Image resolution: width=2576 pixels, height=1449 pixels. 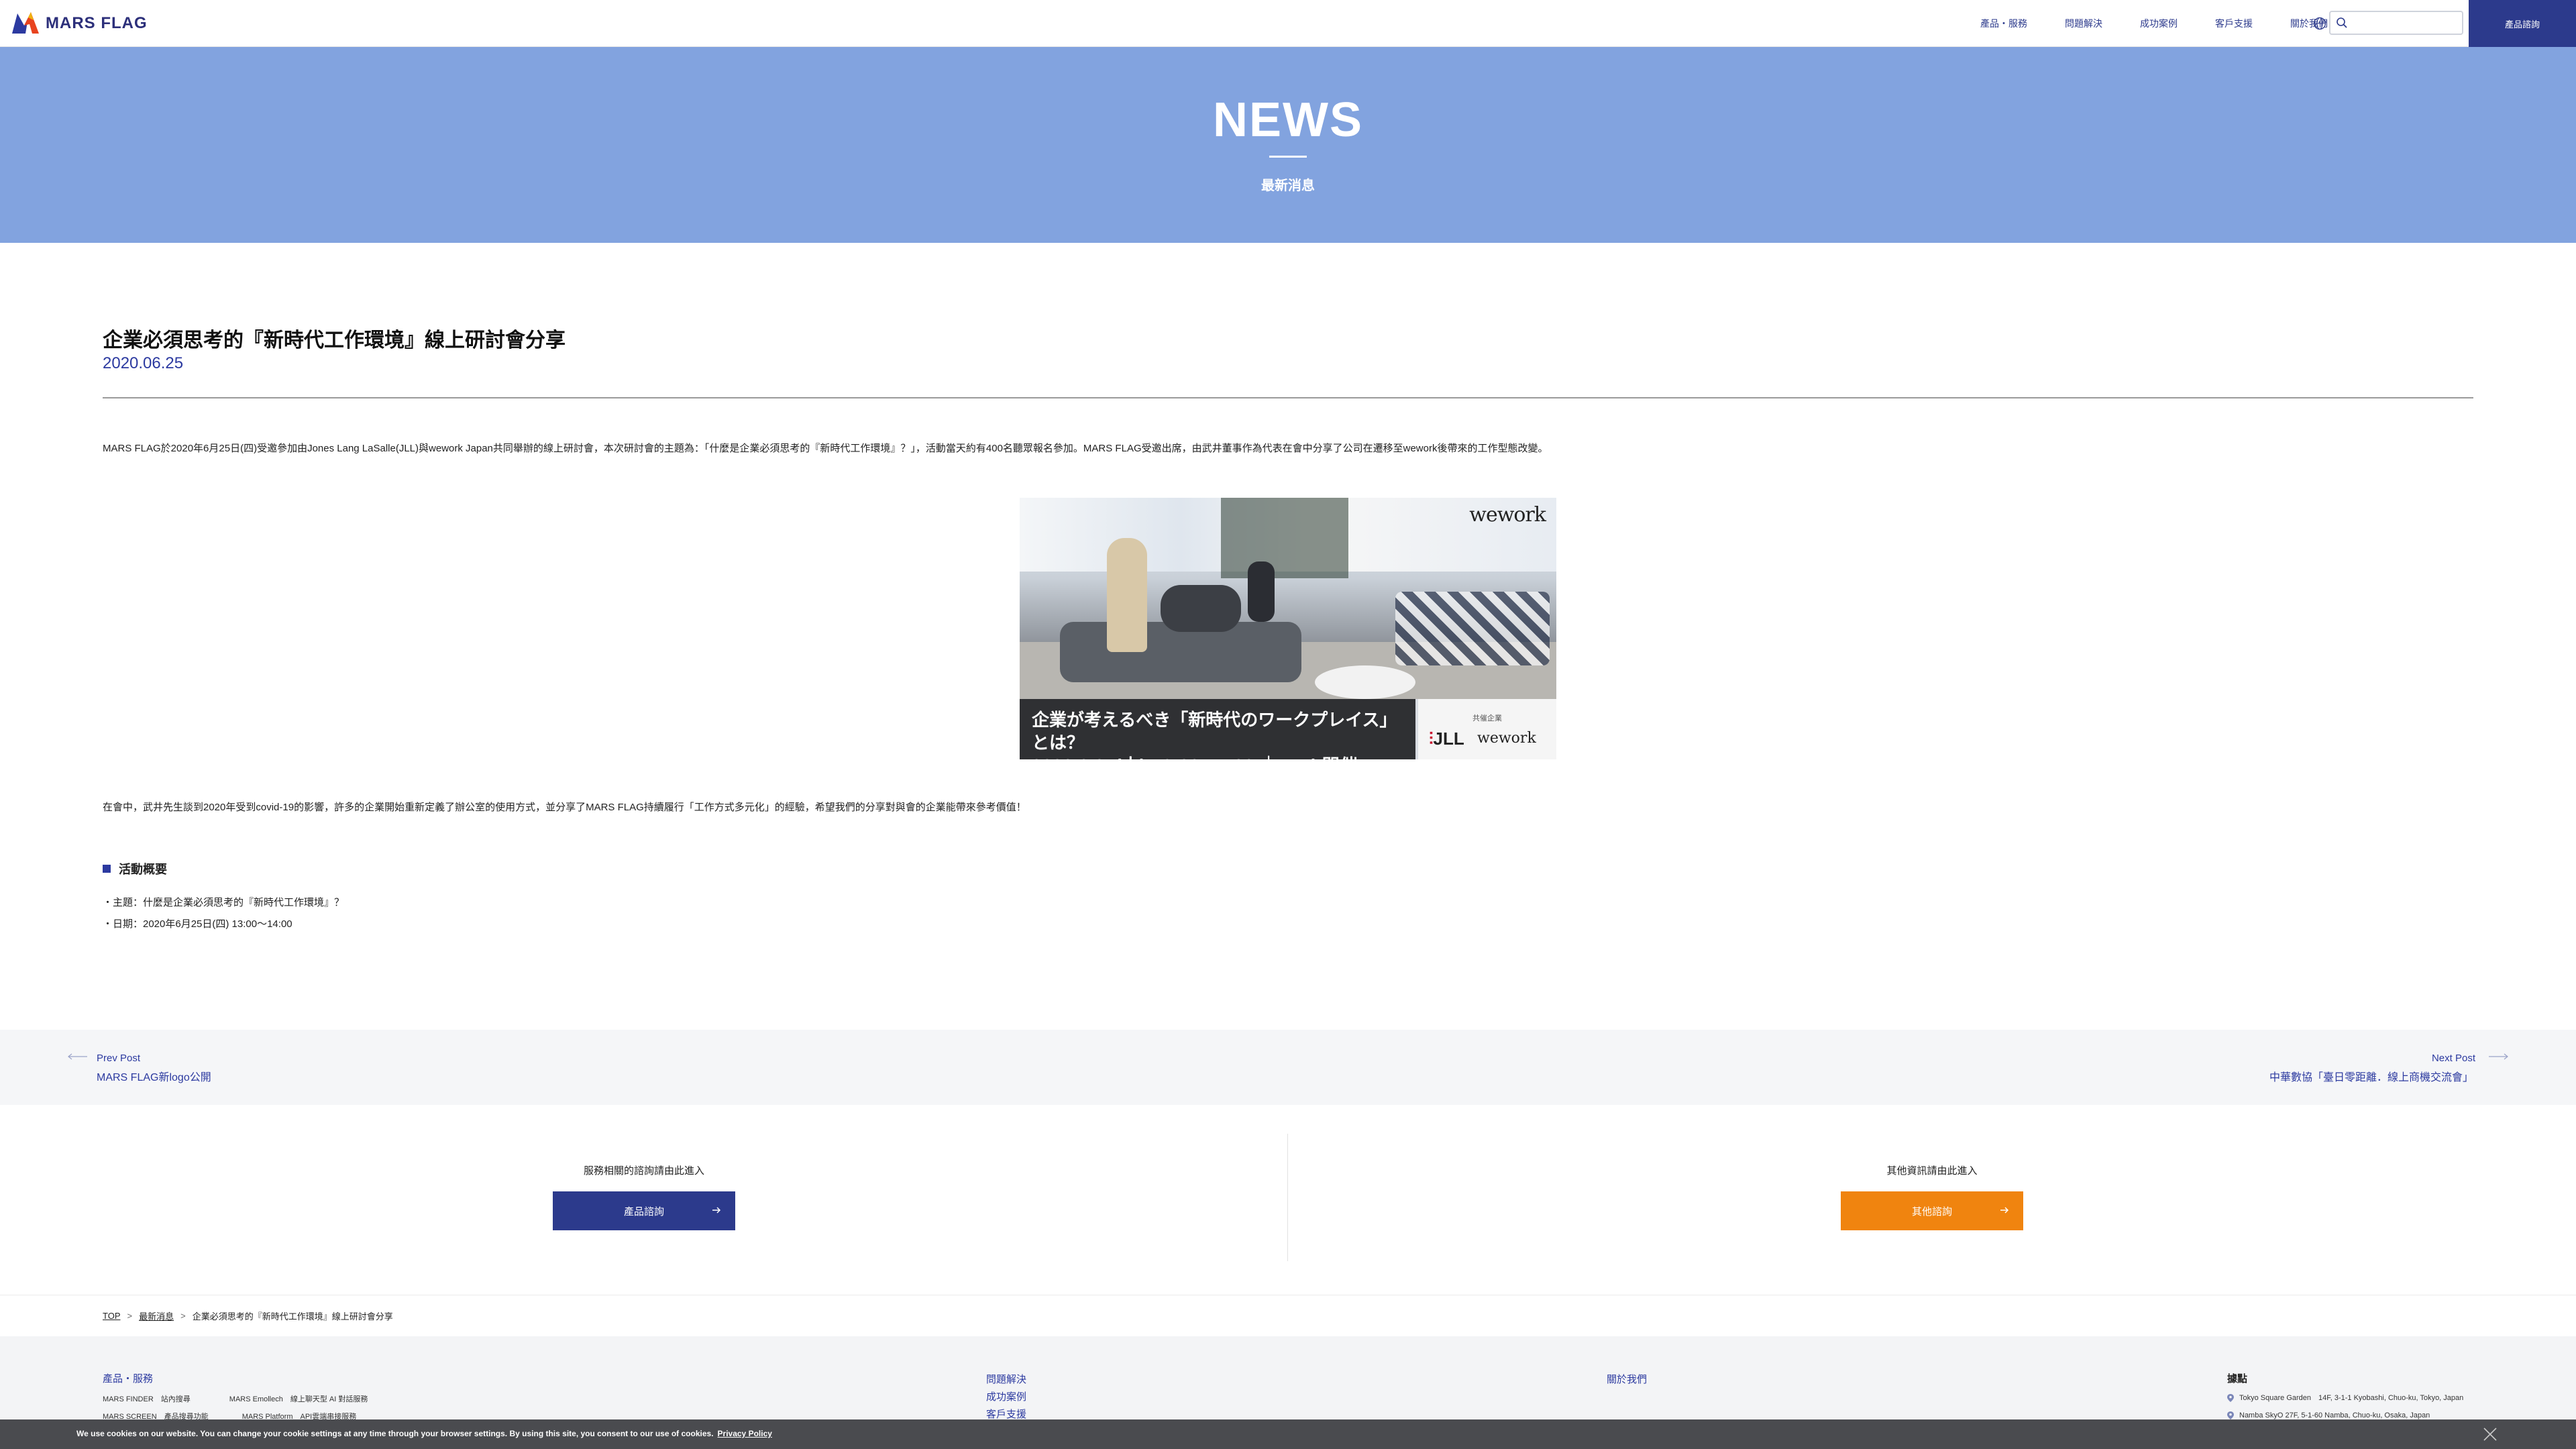 I want to click on site-header: MARS FLAG 產品・服務 問題解決 成功案例 客戶支援 關於我們 產品諮詢, so click(x=1288, y=23).